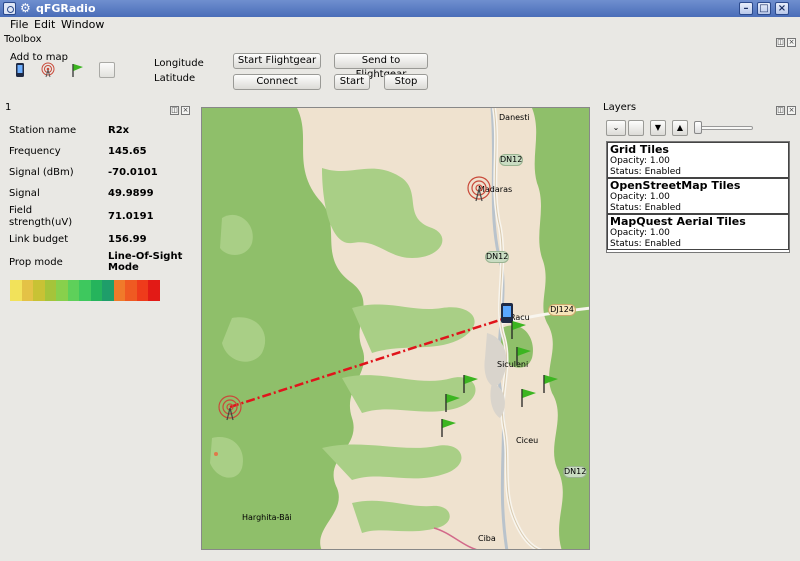 This screenshot has width=800, height=561. What do you see at coordinates (658, 128) in the screenshot?
I see `move-layer-down-button: ▼` at bounding box center [658, 128].